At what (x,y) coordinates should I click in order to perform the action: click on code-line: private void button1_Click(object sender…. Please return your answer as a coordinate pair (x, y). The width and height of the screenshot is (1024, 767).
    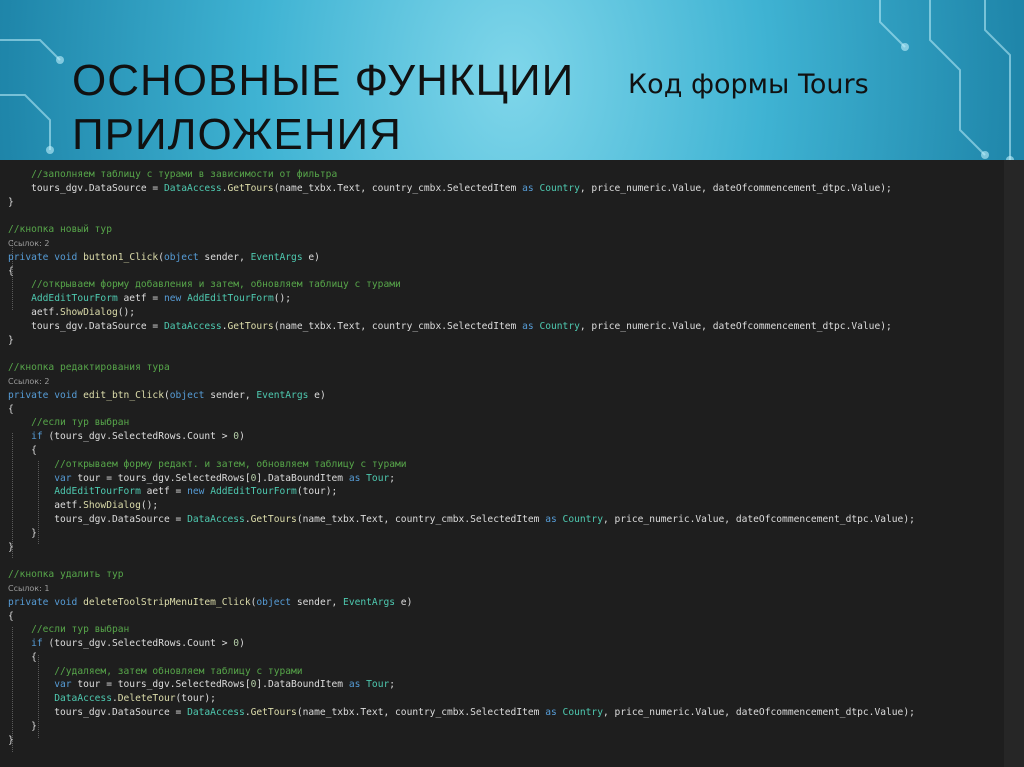
    Looking at the image, I should click on (506, 258).